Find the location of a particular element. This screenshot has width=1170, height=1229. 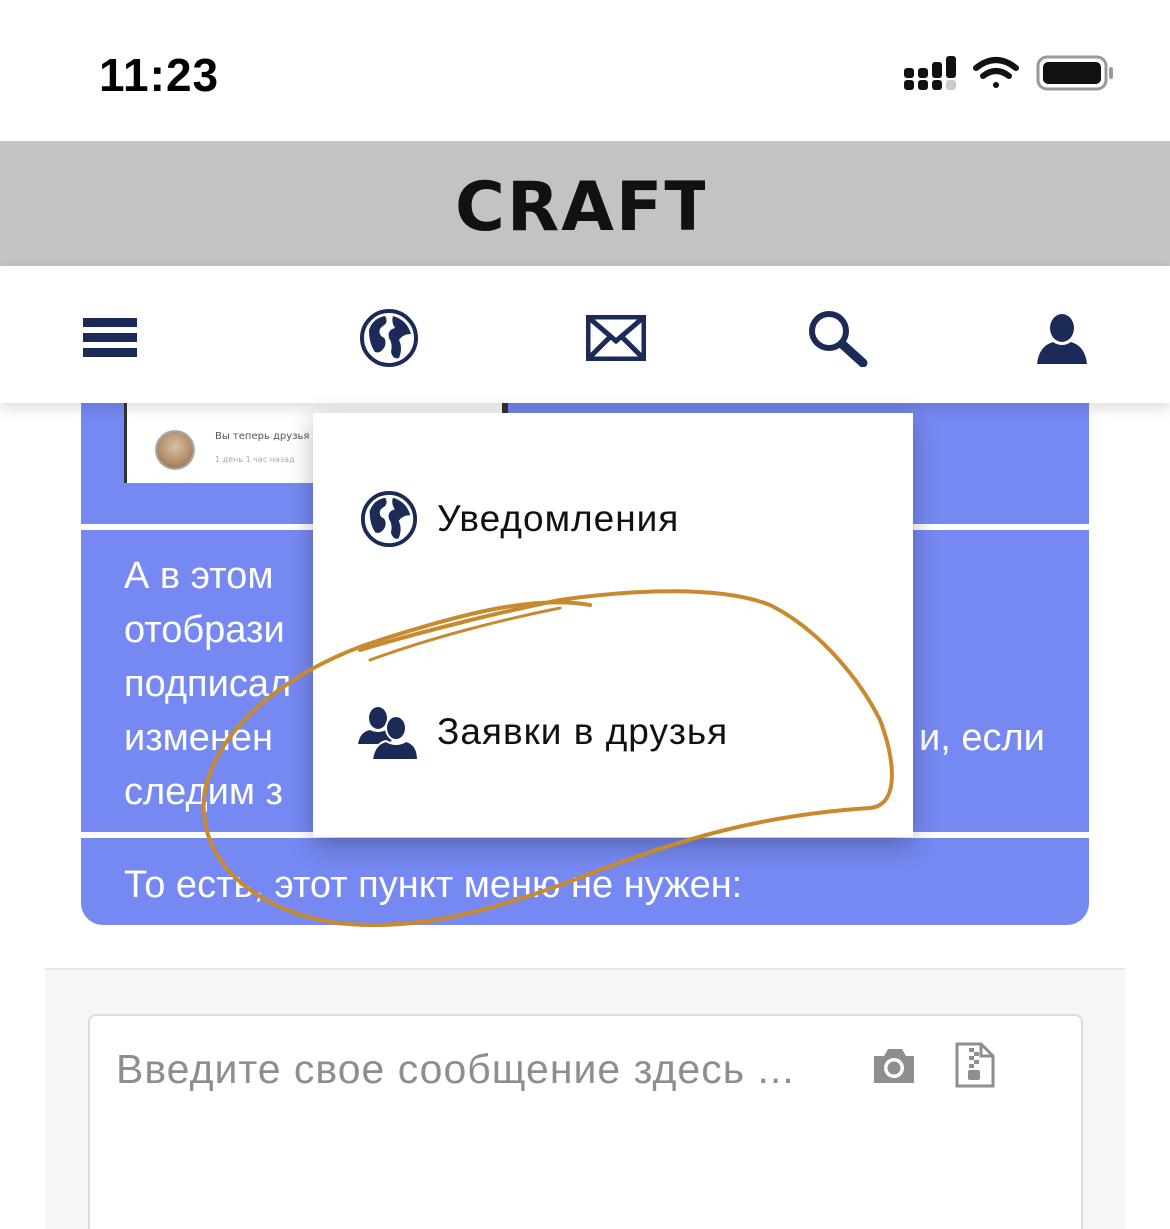

craft-logo: CRAFT is located at coordinates (583, 207).